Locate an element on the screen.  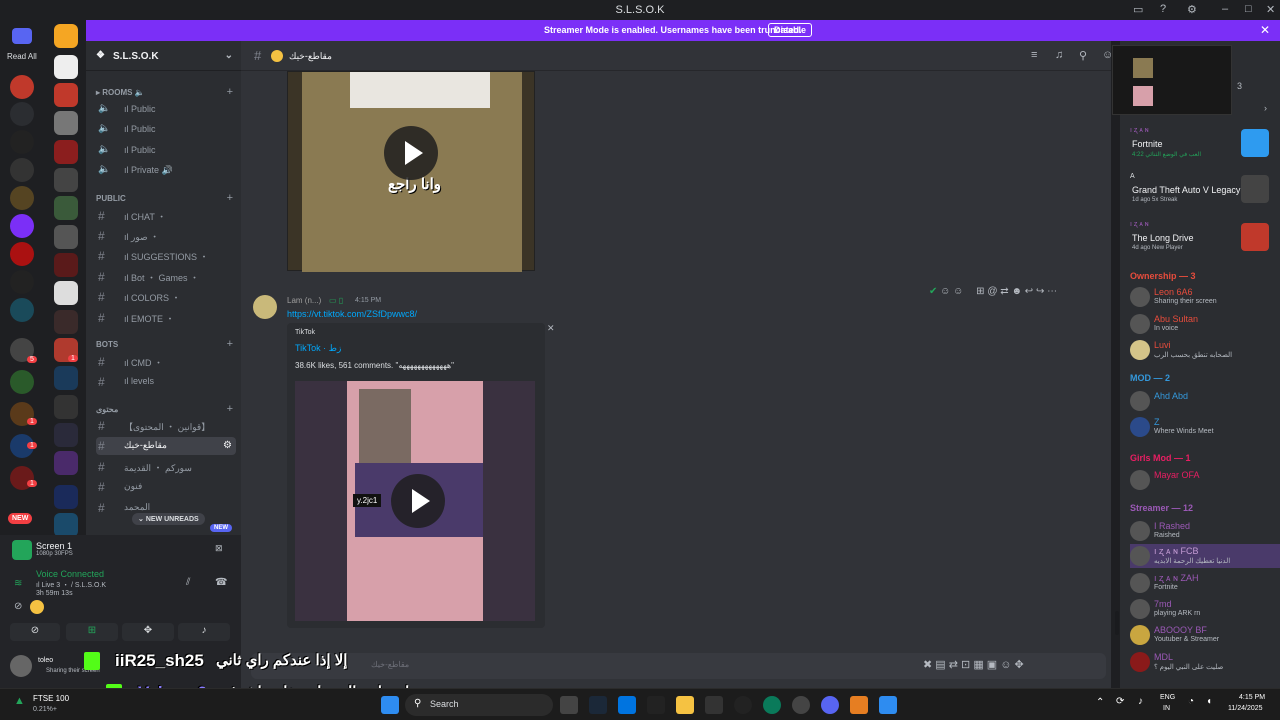
gear-icon: ⚙ is located at coordinates (227, 445).